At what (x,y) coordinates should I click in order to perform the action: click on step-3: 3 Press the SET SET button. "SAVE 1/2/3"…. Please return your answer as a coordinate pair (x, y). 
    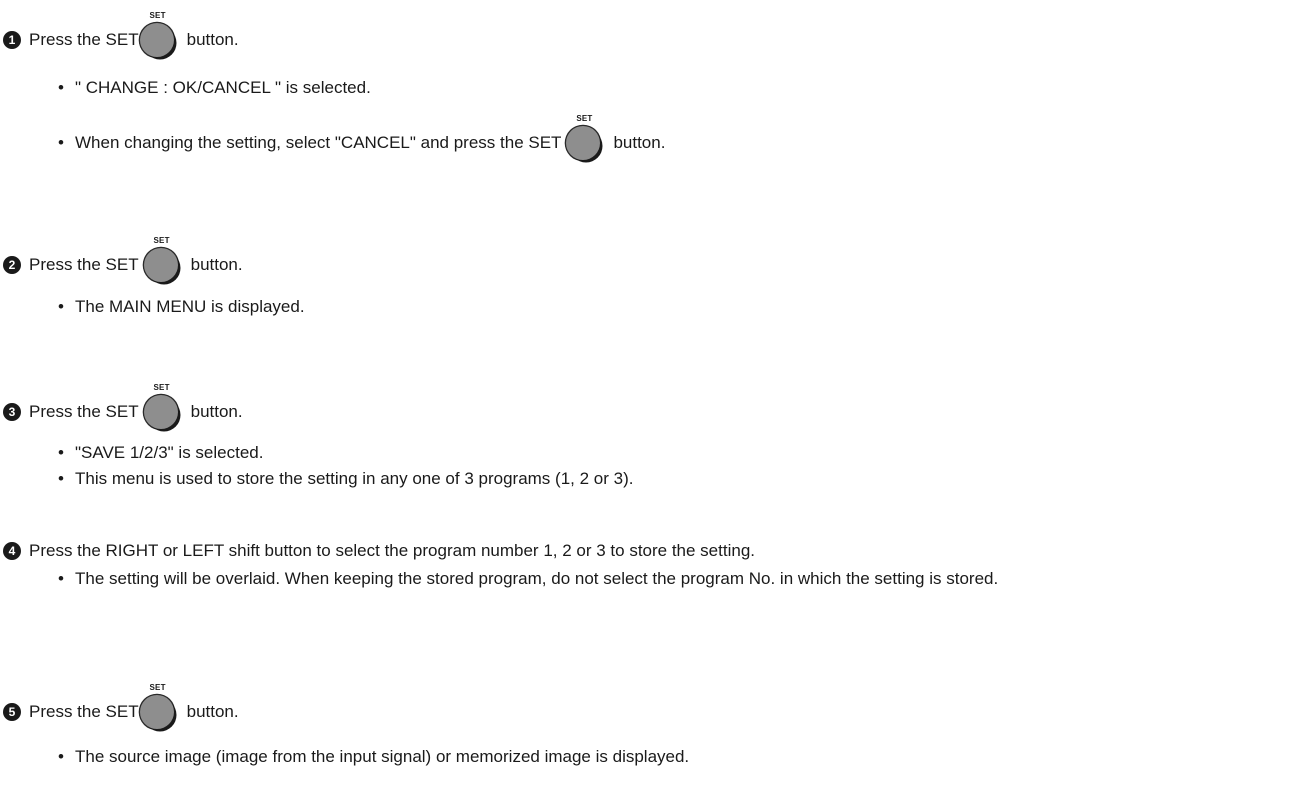
    Looking at the image, I should click on (655, 437).